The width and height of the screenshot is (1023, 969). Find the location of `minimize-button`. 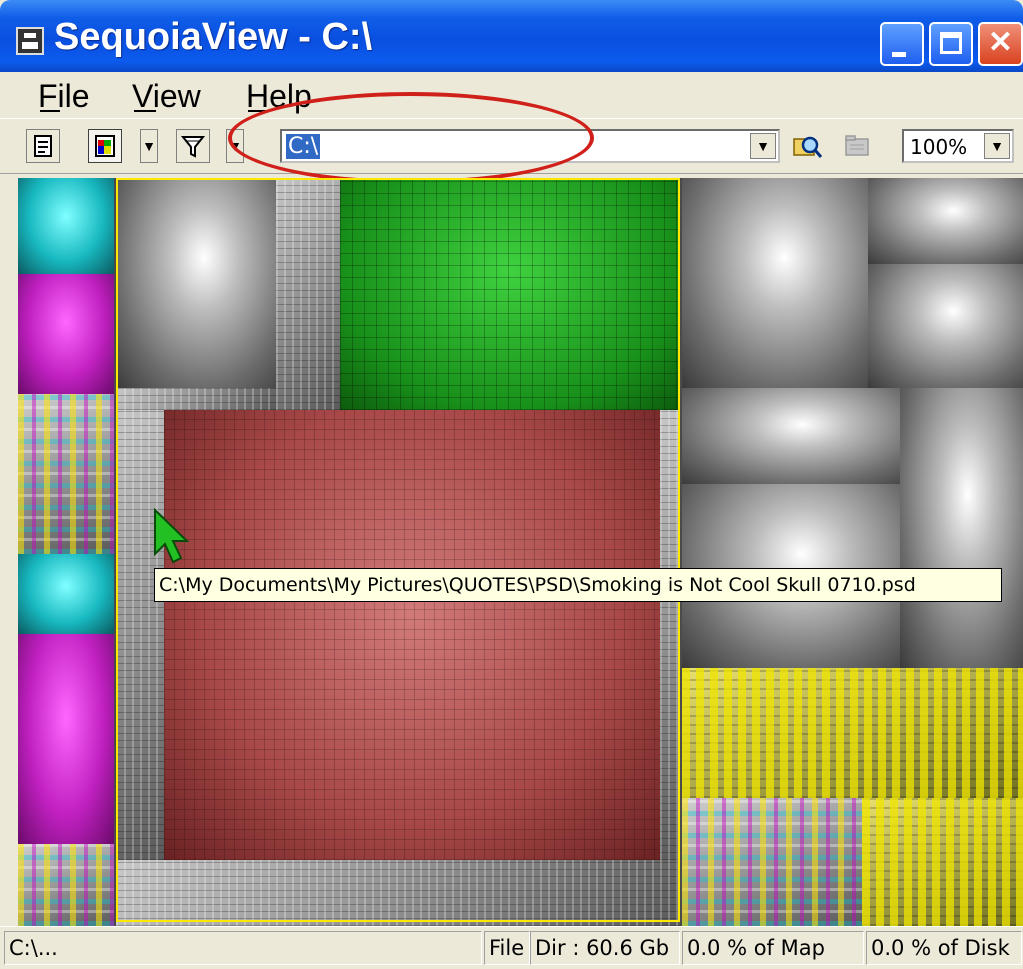

minimize-button is located at coordinates (902, 44).